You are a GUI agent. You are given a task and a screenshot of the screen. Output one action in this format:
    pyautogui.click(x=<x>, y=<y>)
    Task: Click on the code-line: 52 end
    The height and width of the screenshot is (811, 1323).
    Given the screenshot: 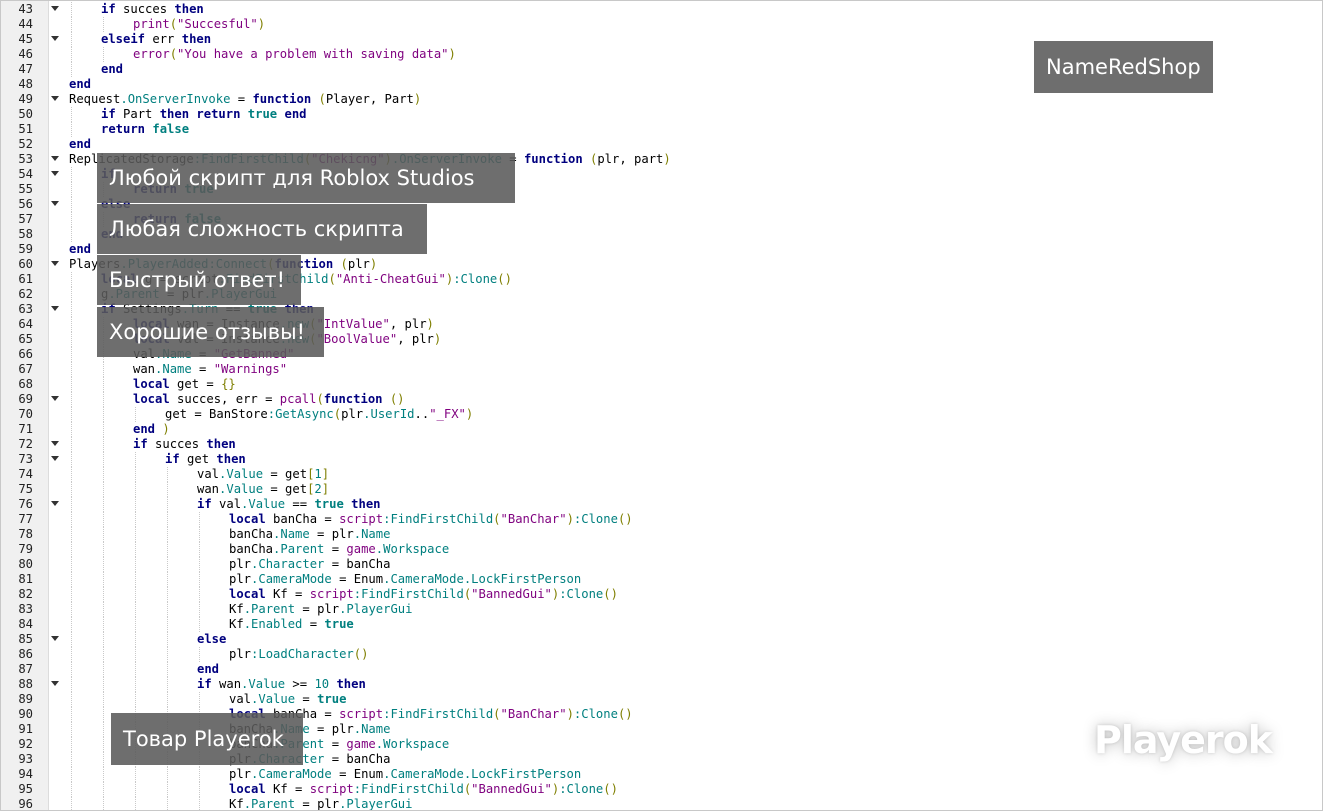 What is the action you would take?
    pyautogui.click(x=661, y=144)
    